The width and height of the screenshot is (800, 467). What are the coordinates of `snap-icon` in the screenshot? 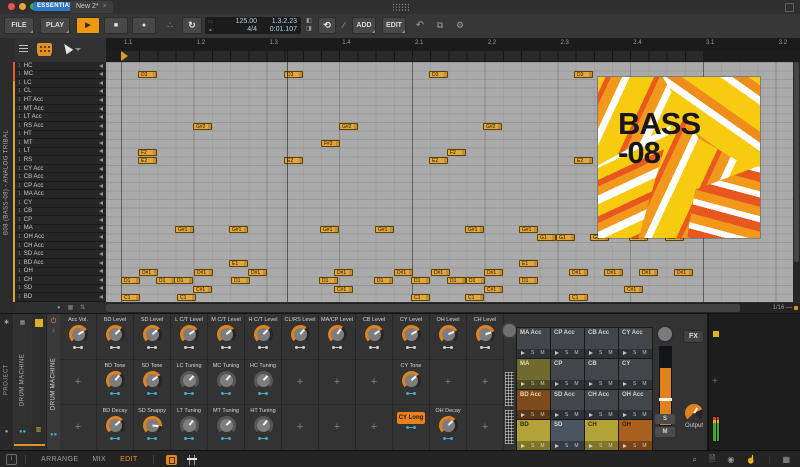 It's located at (796, 308).